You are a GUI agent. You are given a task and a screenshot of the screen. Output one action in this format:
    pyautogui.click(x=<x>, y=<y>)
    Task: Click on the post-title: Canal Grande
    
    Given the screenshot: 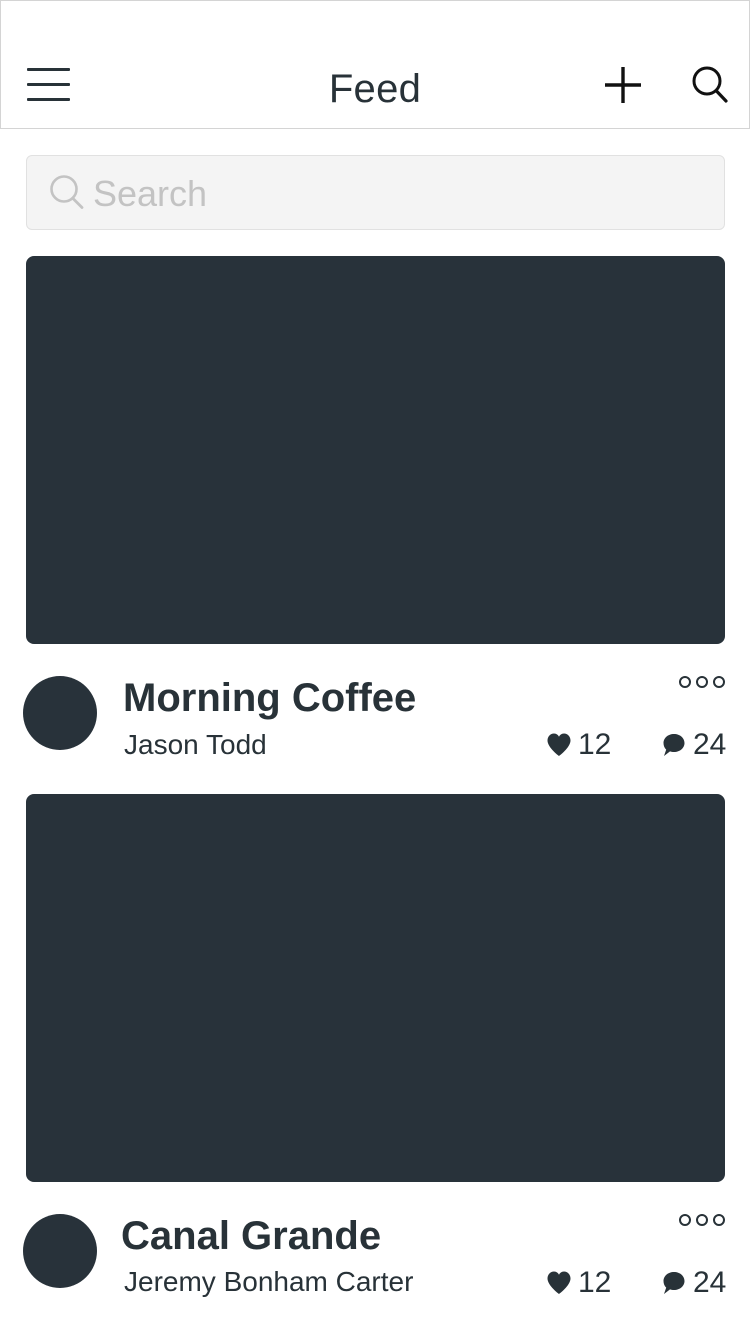 What is the action you would take?
    pyautogui.click(x=251, y=1236)
    